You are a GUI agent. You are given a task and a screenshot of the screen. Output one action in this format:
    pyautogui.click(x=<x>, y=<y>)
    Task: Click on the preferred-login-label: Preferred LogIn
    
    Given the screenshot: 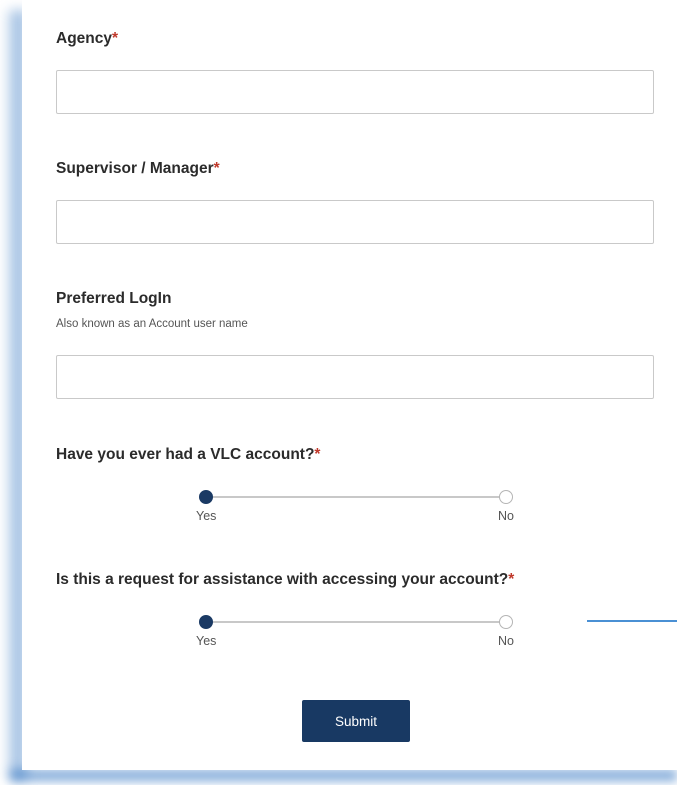 What is the action you would take?
    pyautogui.click(x=113, y=299)
    